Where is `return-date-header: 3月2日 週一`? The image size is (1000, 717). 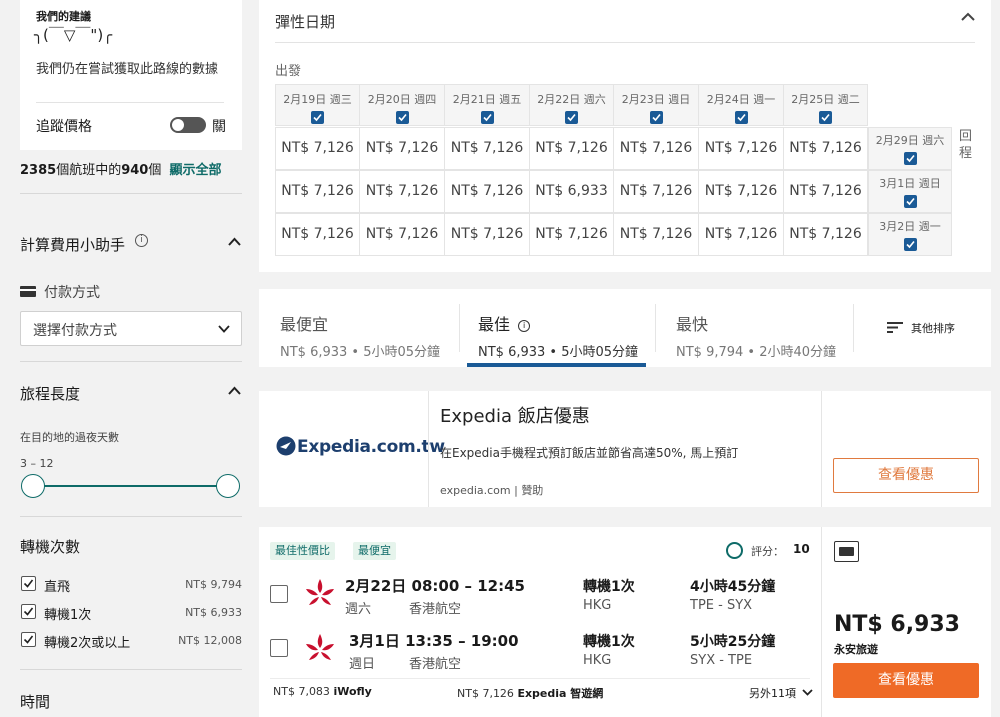 return-date-header: 3月2日 週一 is located at coordinates (910, 234).